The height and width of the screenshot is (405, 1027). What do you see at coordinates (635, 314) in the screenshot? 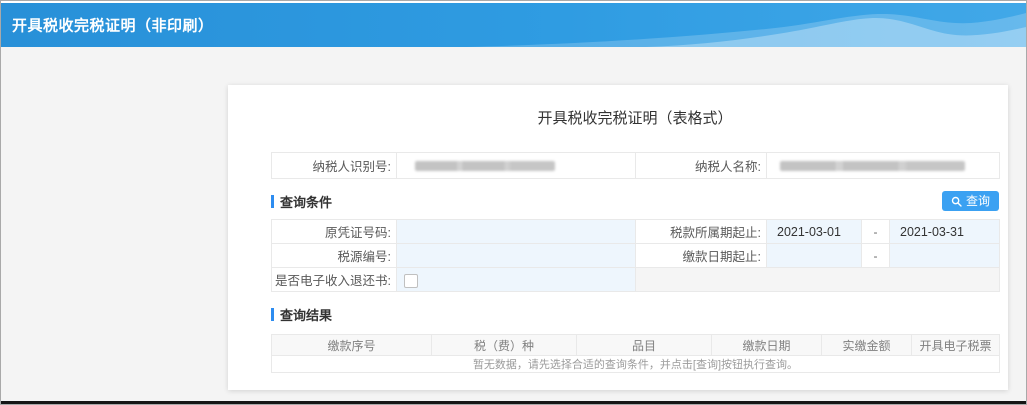
I see `query-results-section-header: 查询结果` at bounding box center [635, 314].